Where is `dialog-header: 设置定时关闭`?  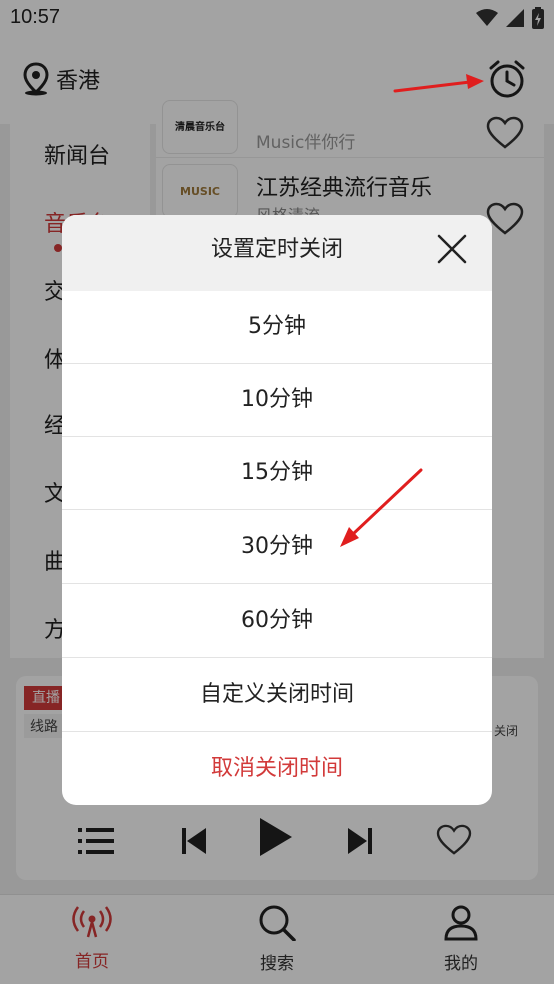 dialog-header: 设置定时关闭 is located at coordinates (277, 253).